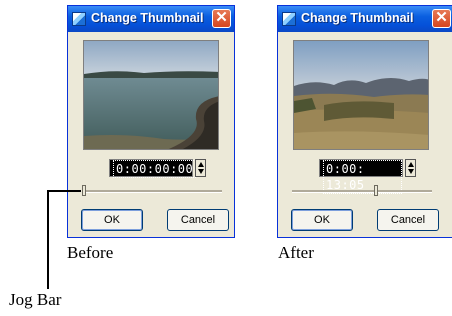 Image resolution: width=452 pixels, height=316 pixels. Describe the element at coordinates (361, 176) in the screenshot. I see `timecode-field: 0:00: 13:05` at that location.